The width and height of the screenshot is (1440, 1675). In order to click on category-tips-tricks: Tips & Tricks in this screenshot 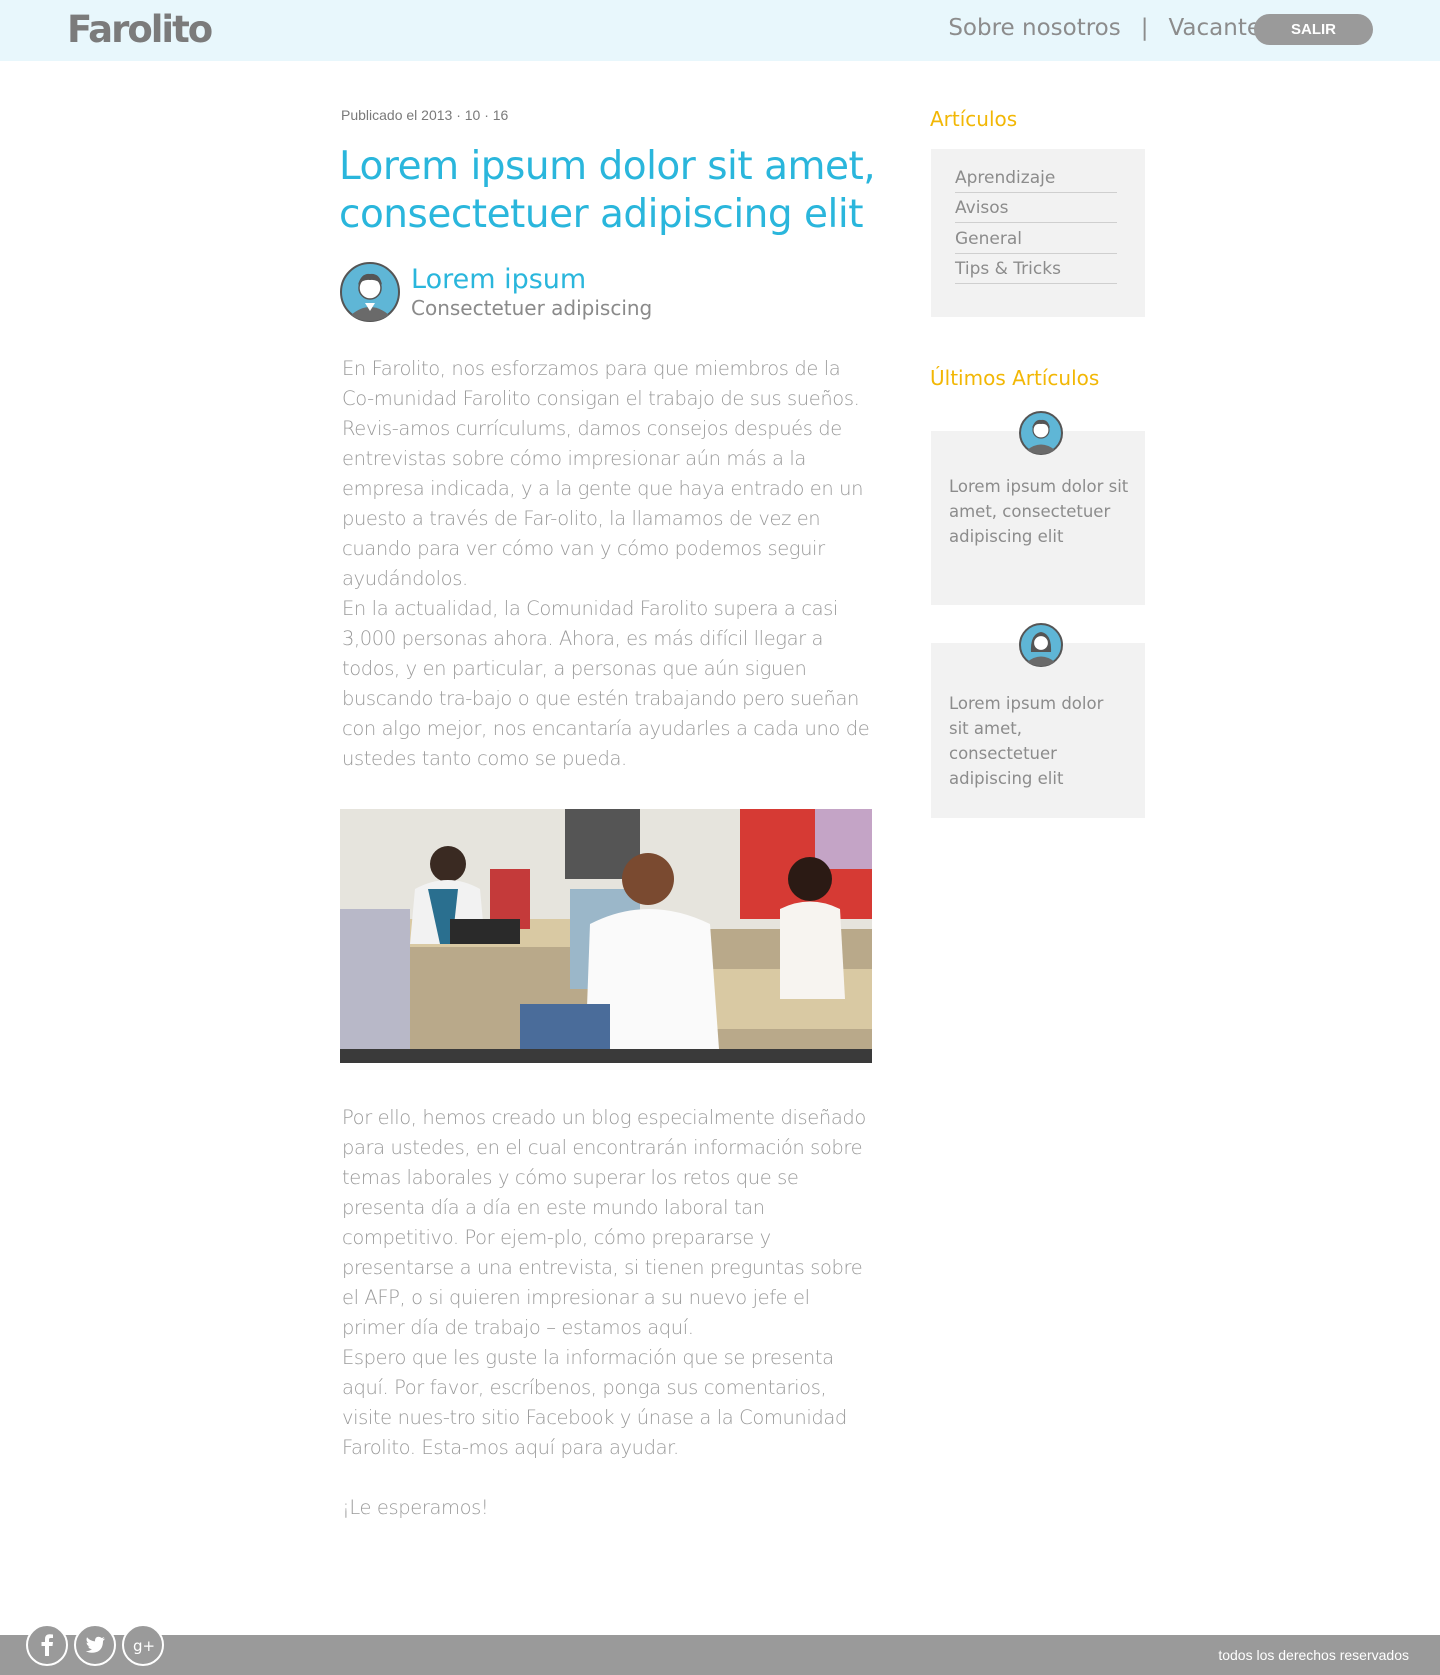, I will do `click(1036, 271)`.